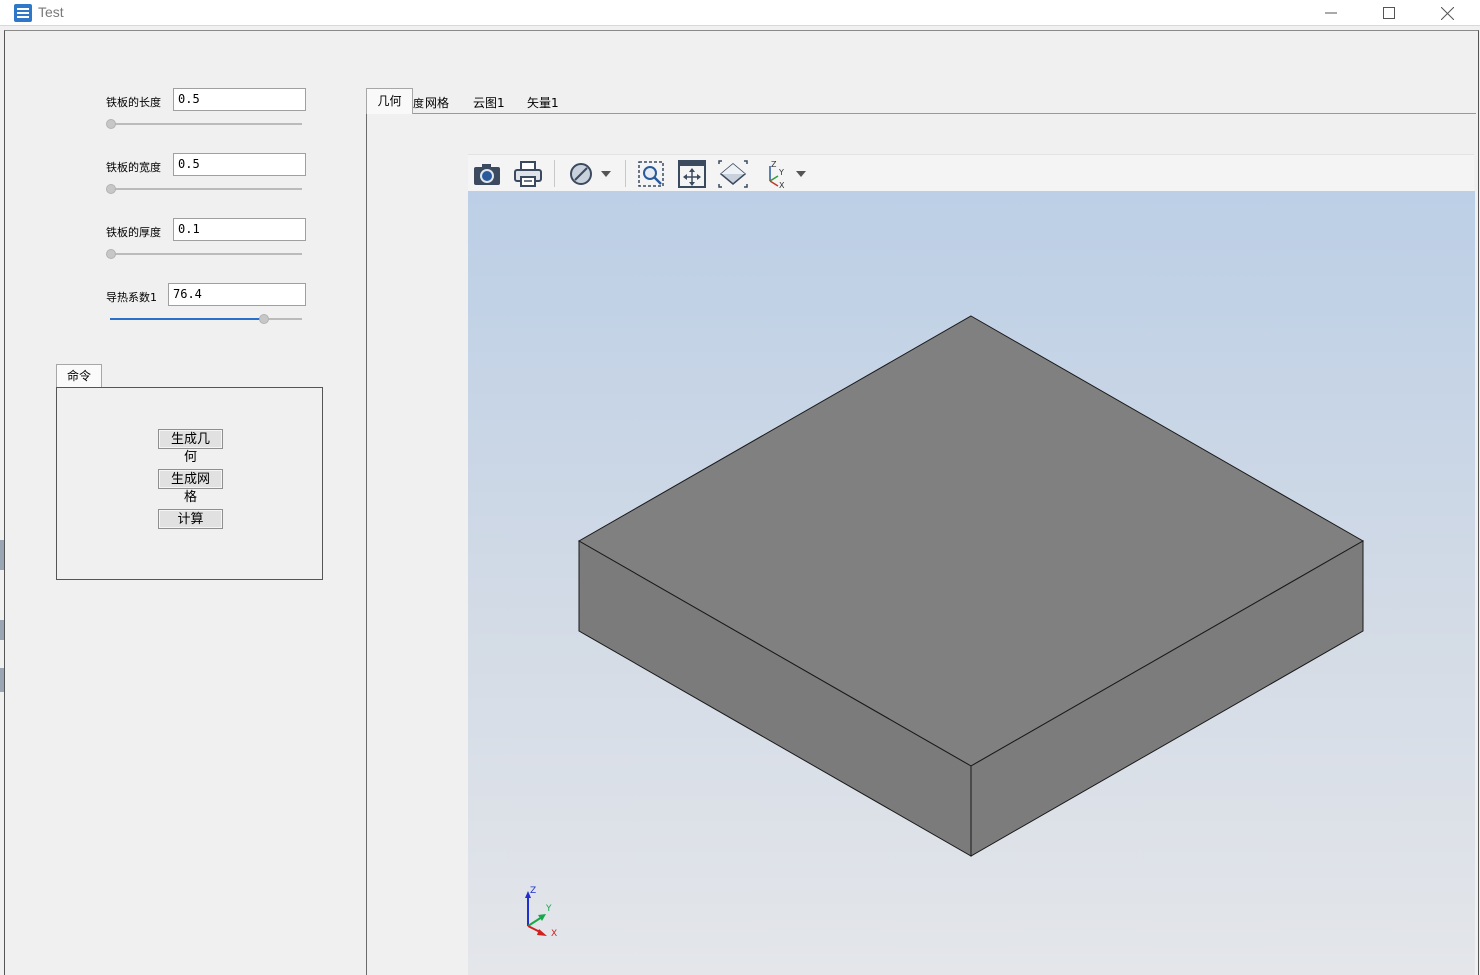 The image size is (1480, 975). I want to click on display-mode-dropdown, so click(606, 173).